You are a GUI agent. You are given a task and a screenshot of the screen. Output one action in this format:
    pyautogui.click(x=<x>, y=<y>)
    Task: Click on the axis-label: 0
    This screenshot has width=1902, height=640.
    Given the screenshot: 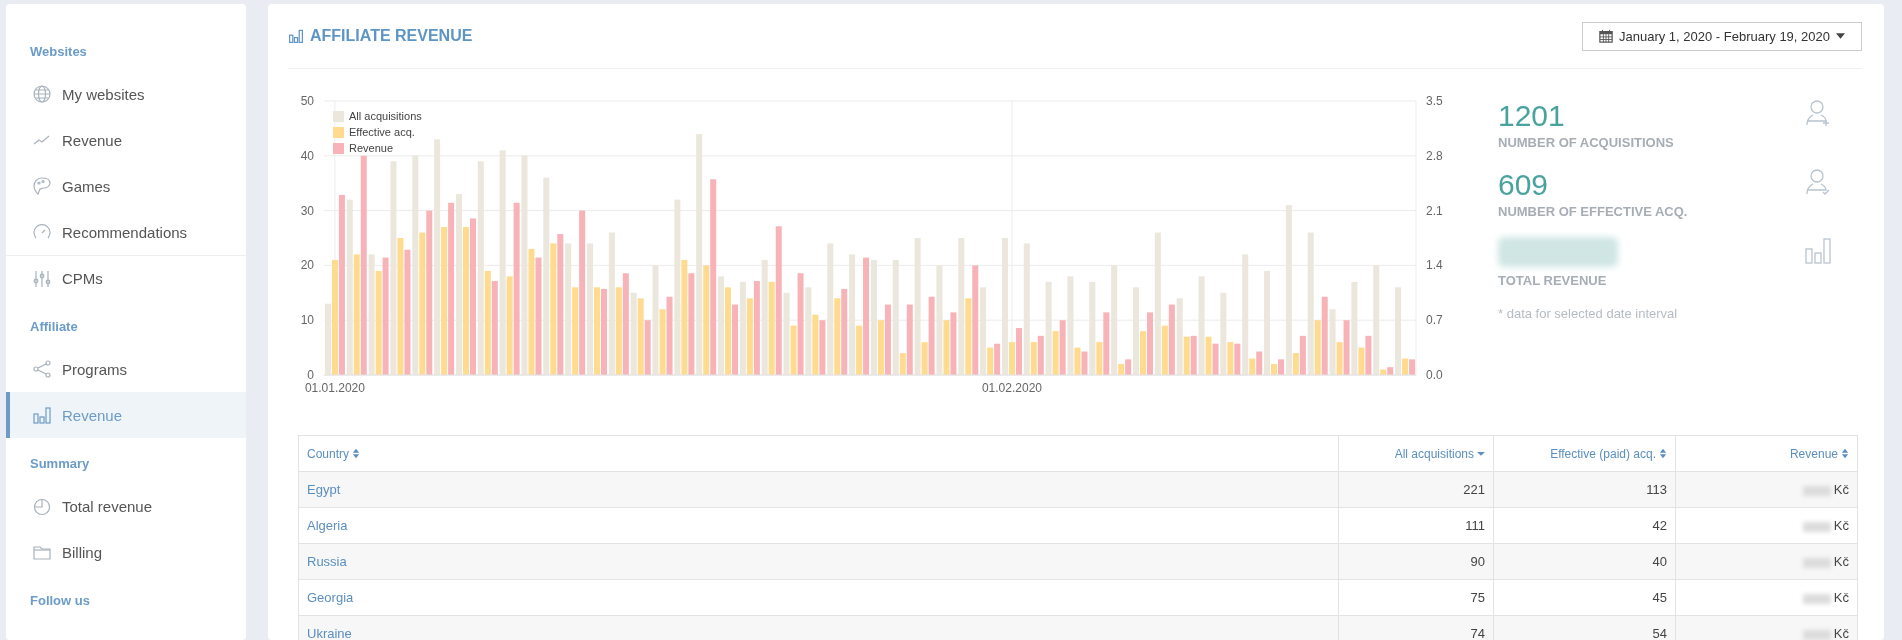 What is the action you would take?
    pyautogui.click(x=310, y=375)
    